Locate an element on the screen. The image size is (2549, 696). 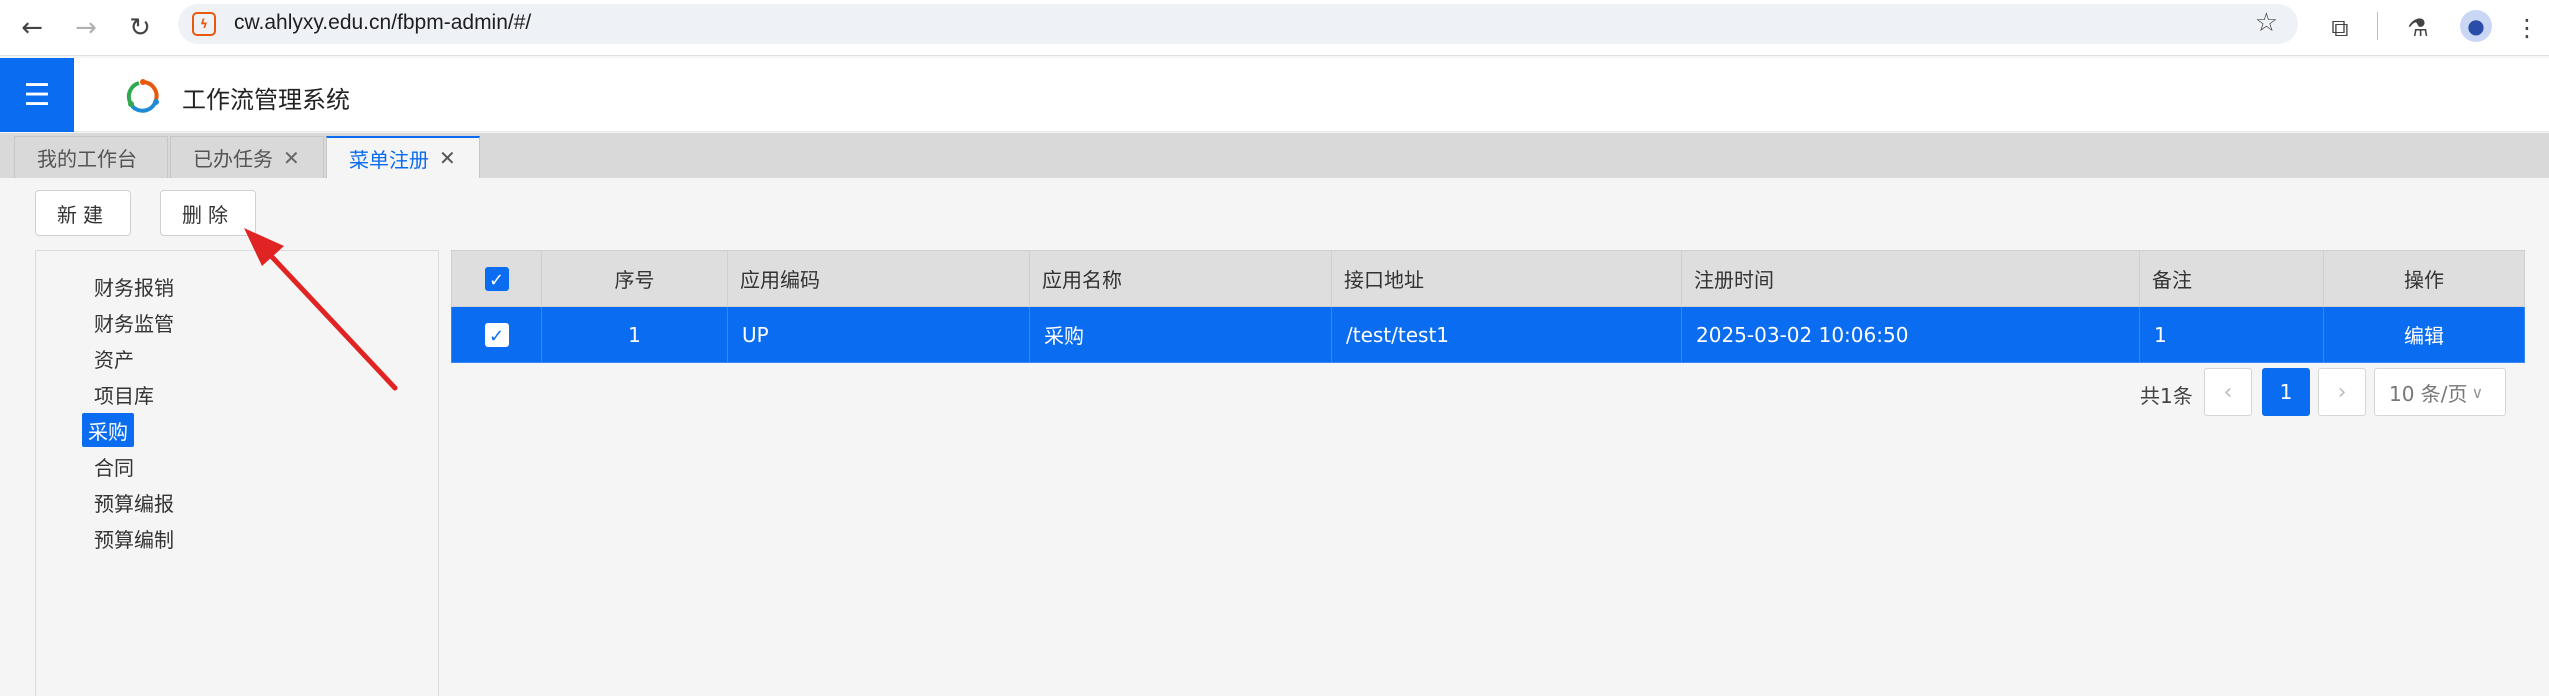
extensions-icon: ⧉ is located at coordinates (2340, 28).